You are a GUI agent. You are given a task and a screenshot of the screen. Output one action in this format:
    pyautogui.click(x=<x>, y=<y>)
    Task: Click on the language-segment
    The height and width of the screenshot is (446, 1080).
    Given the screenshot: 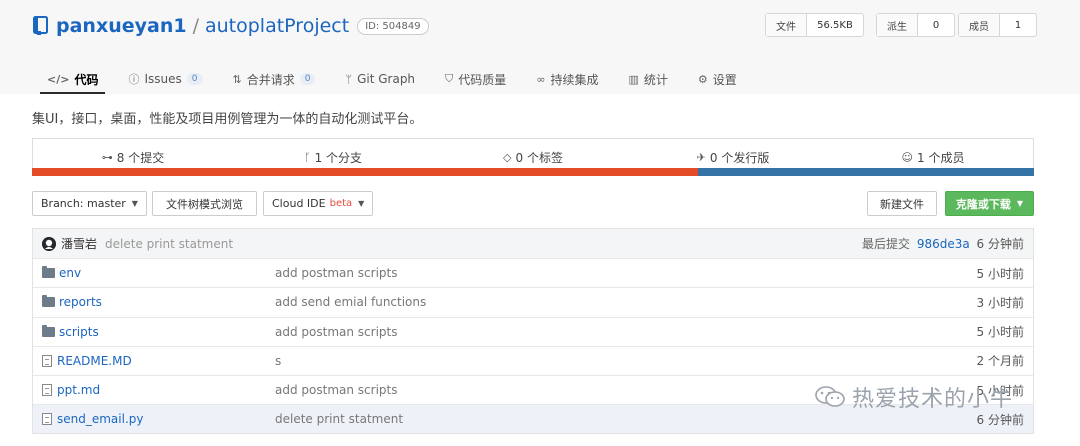 What is the action you would take?
    pyautogui.click(x=365, y=172)
    